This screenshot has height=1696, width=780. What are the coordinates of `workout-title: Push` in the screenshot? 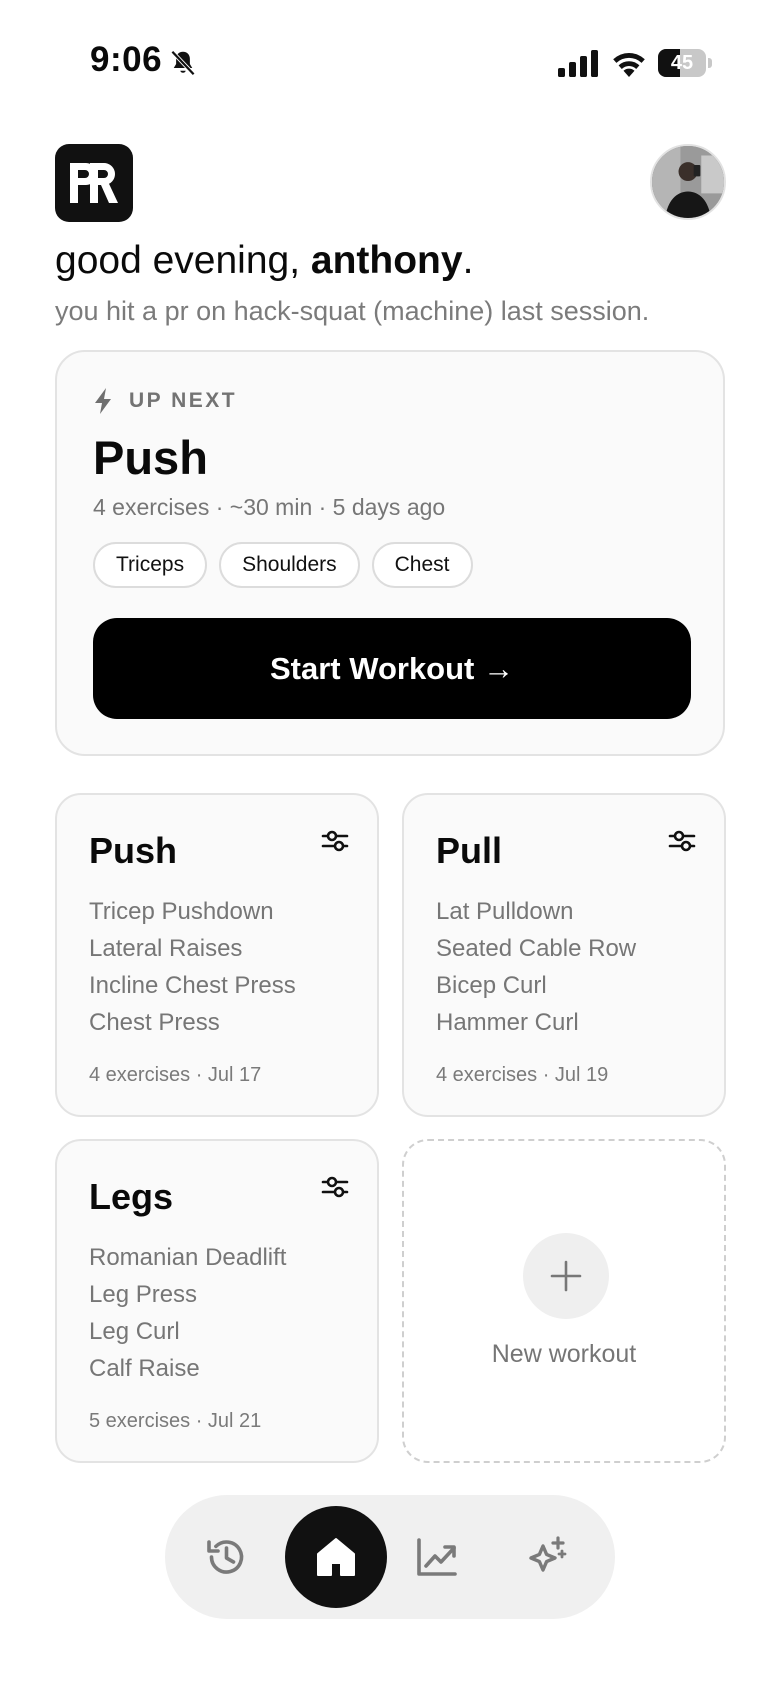 It's located at (133, 850).